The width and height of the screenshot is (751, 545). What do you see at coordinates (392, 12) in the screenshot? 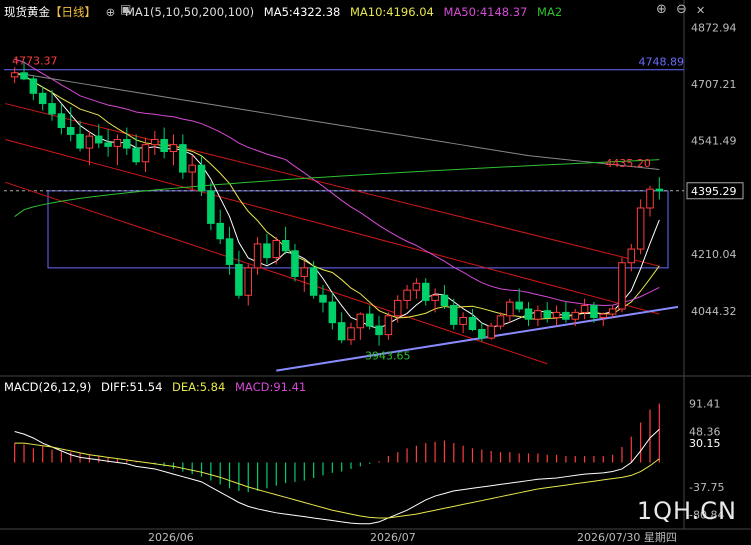
I see `ma10-value: MA10:4196.04` at bounding box center [392, 12].